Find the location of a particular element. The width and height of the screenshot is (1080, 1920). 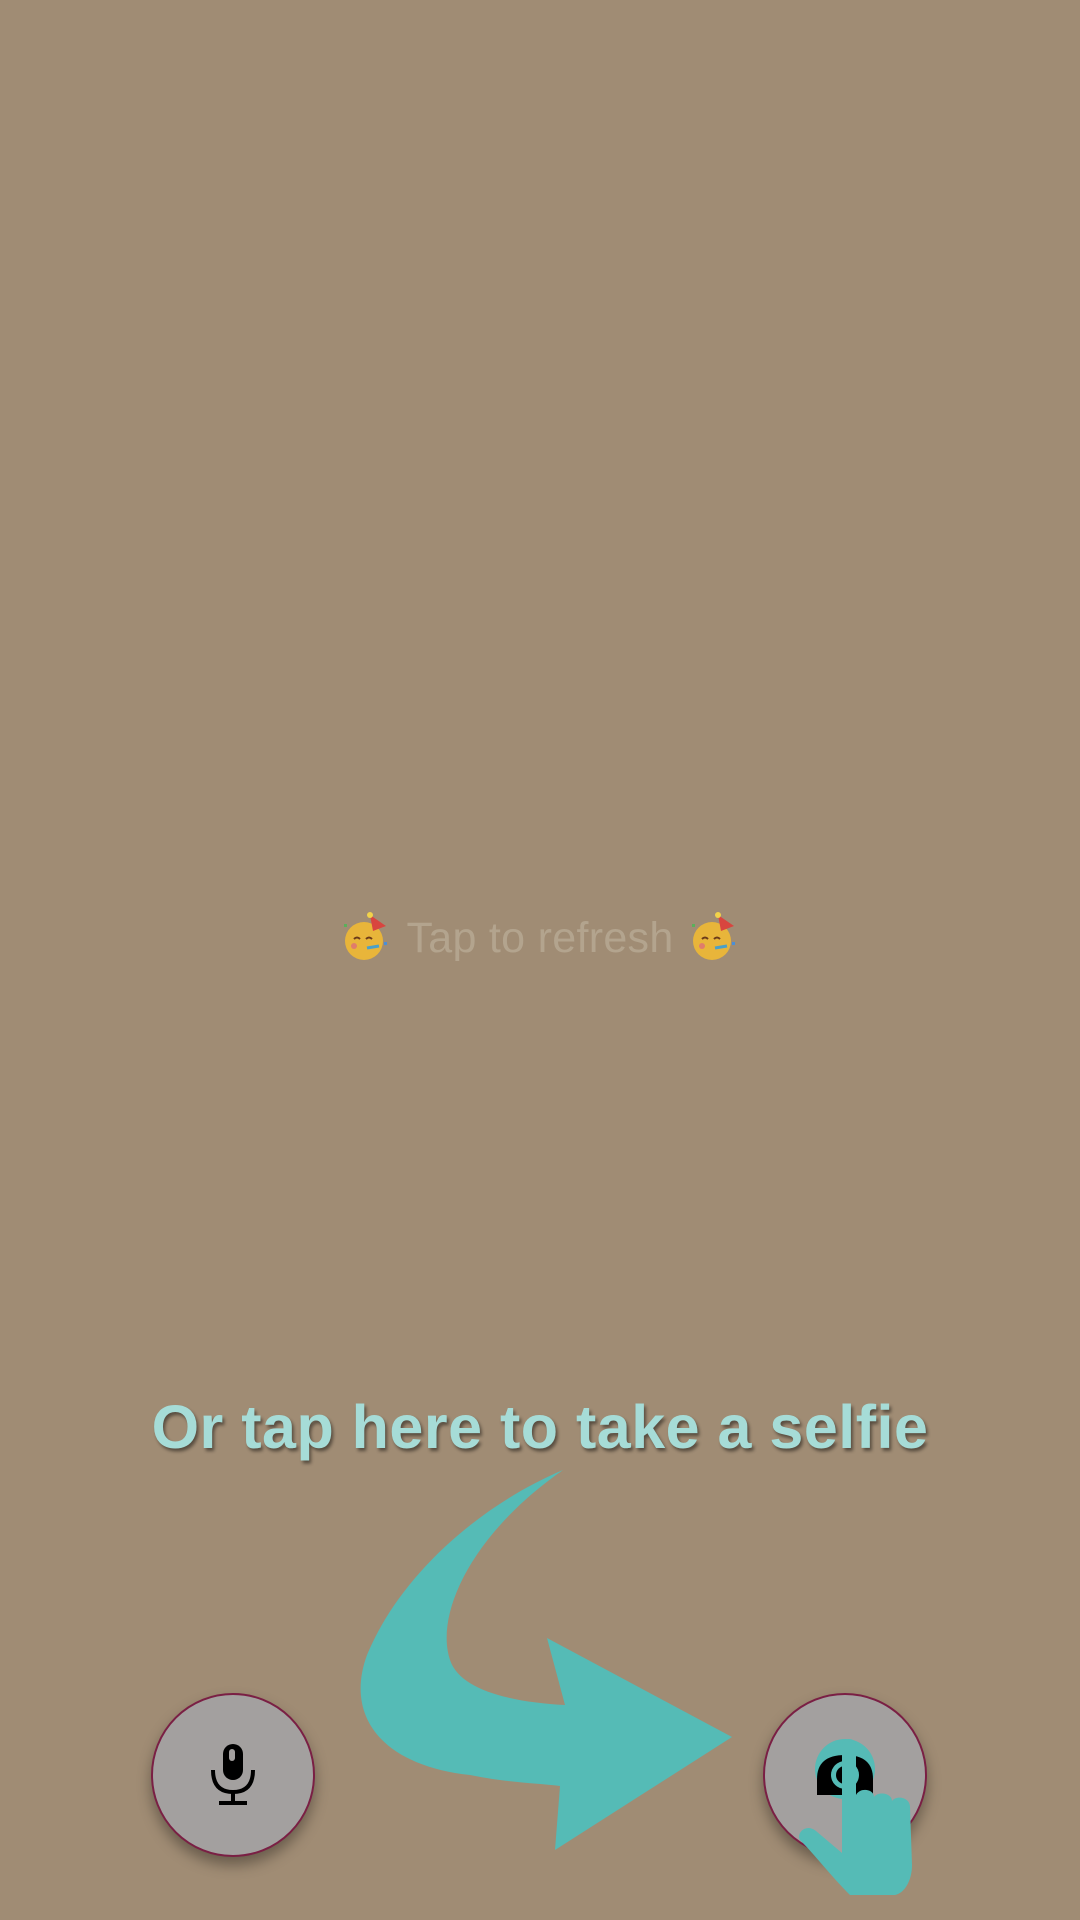

refresh-label: Tap to refresh is located at coordinates (540, 937).